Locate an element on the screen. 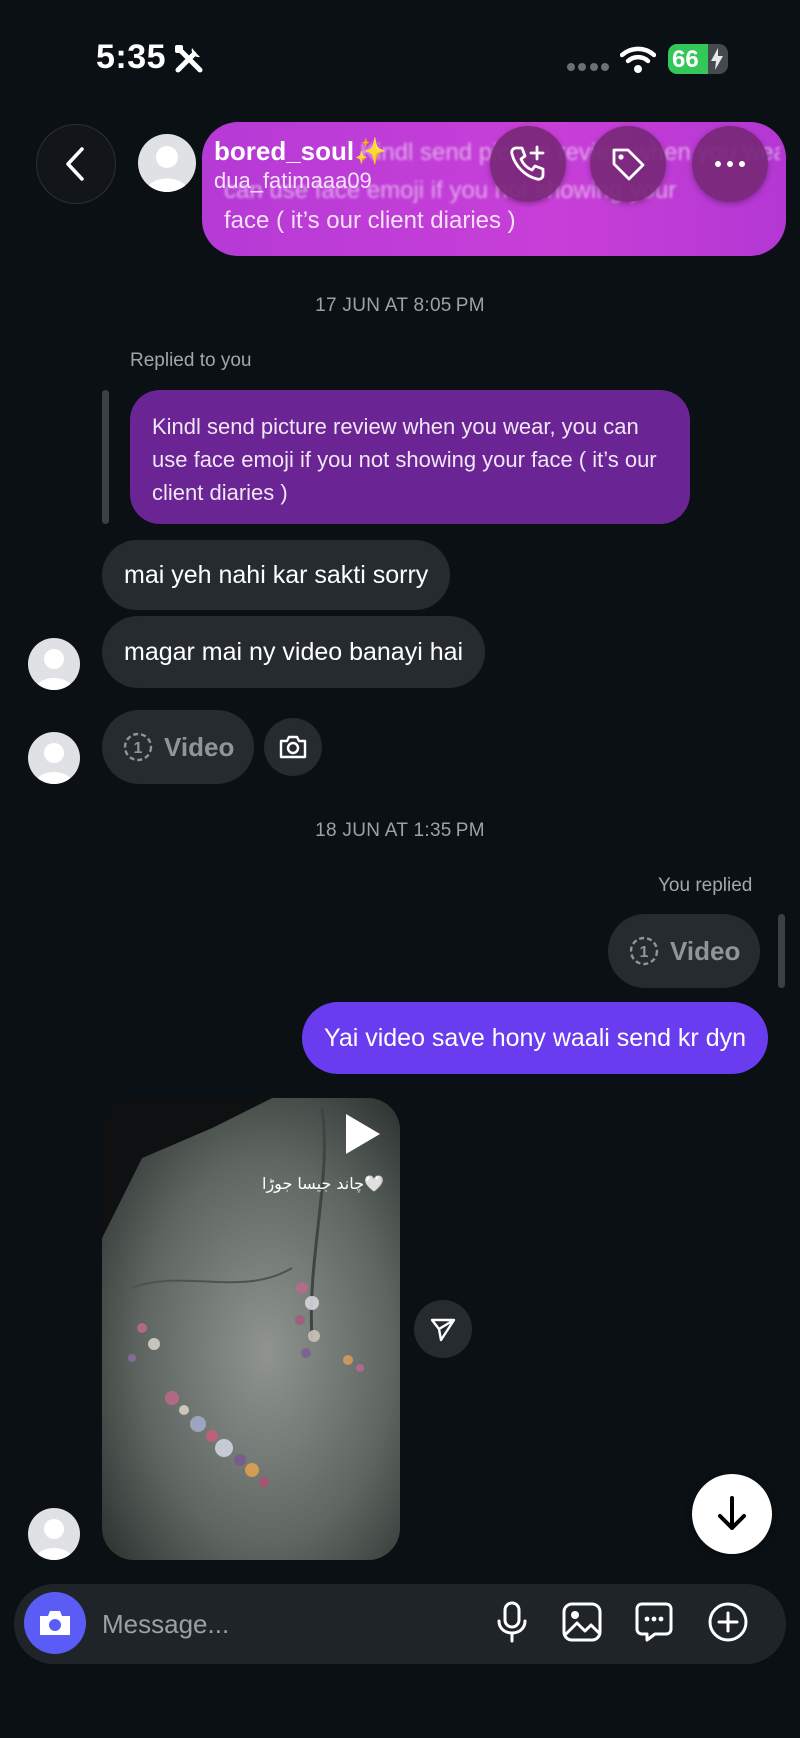  you-replied-label: You replied is located at coordinates (705, 885).